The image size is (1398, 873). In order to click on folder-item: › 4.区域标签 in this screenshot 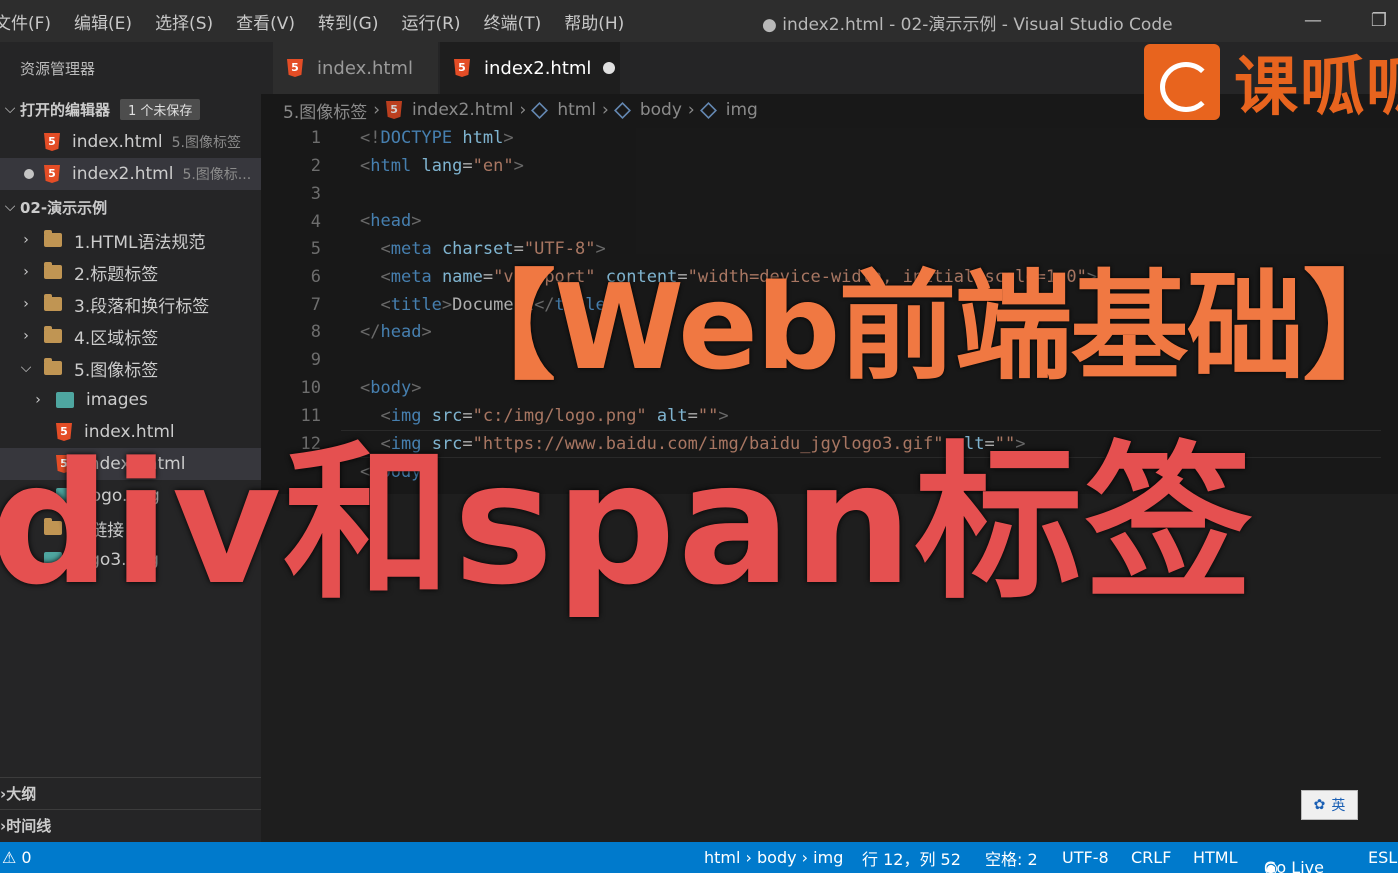, I will do `click(130, 336)`.